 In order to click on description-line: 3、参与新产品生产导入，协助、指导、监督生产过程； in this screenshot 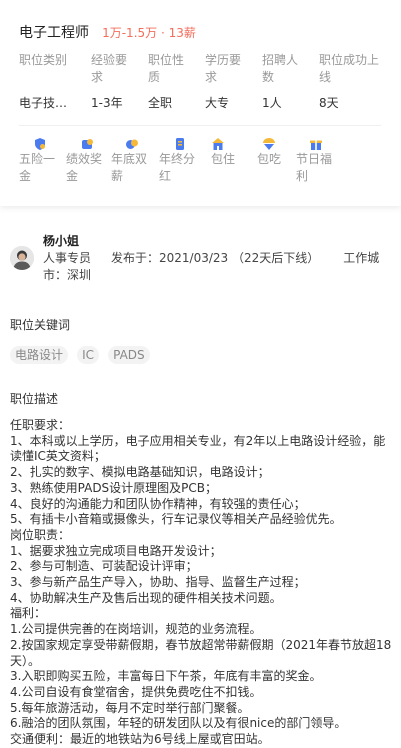, I will do `click(158, 582)`.